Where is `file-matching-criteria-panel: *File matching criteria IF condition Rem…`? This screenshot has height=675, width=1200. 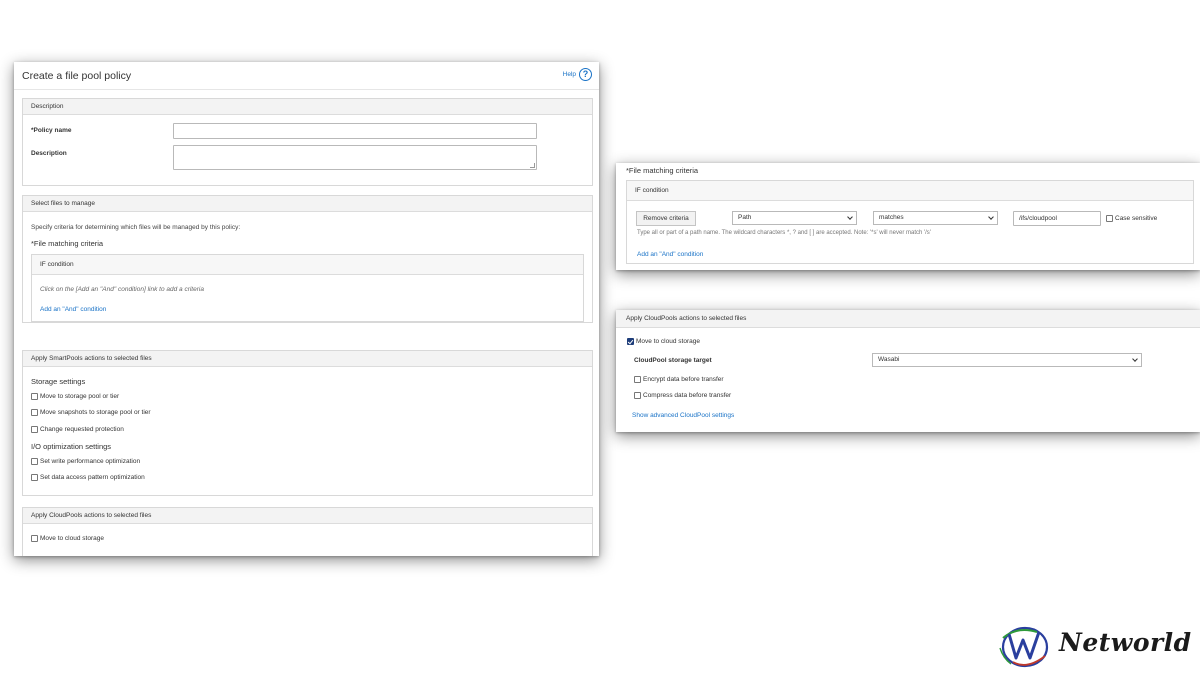 file-matching-criteria-panel: *File matching criteria IF condition Rem… is located at coordinates (908, 216).